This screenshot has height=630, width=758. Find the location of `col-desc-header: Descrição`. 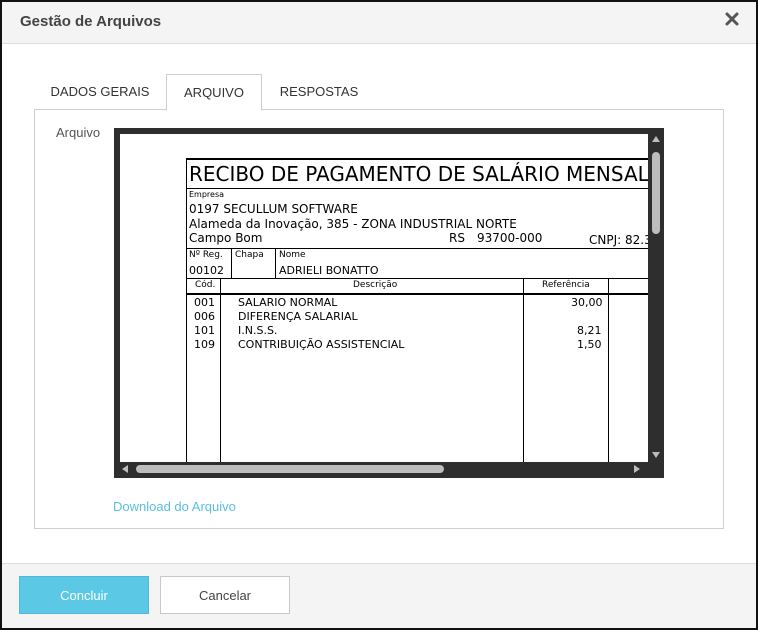

col-desc-header: Descrição is located at coordinates (375, 285).